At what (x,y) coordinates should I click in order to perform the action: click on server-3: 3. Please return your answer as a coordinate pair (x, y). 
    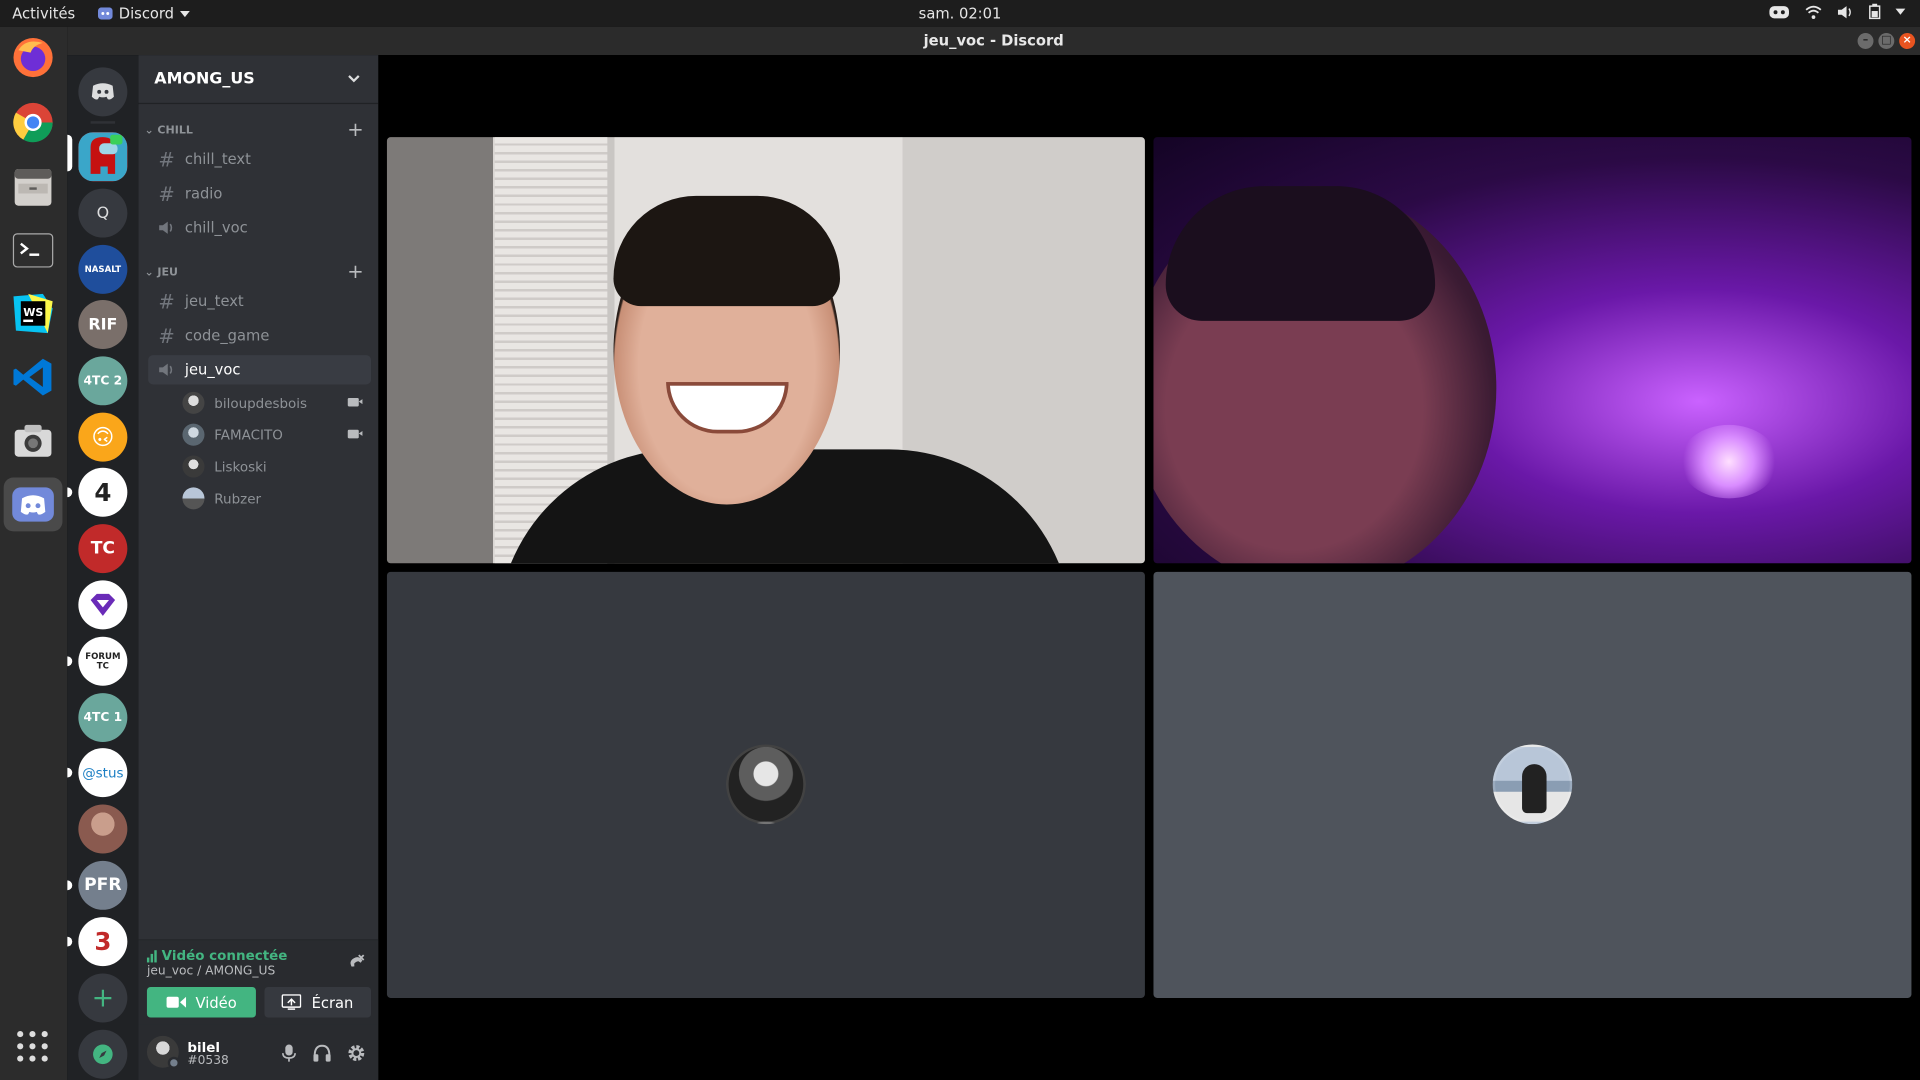
    Looking at the image, I should click on (103, 942).